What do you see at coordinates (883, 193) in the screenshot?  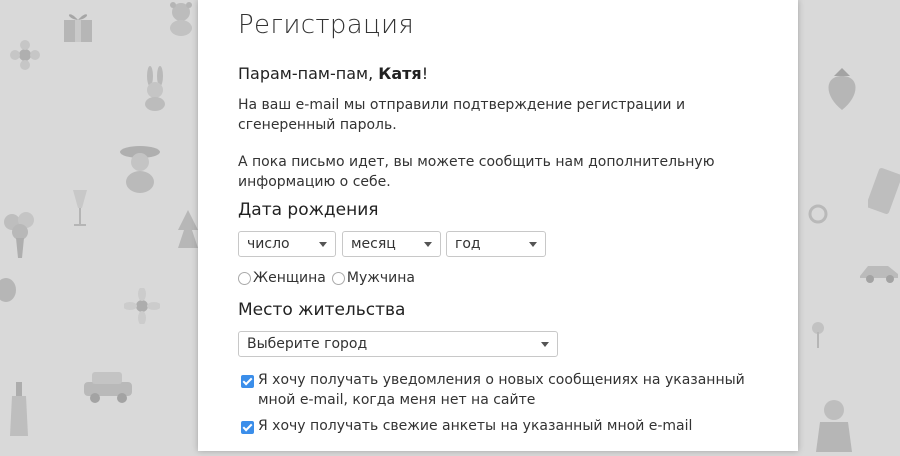 I see `chocolate-icon` at bounding box center [883, 193].